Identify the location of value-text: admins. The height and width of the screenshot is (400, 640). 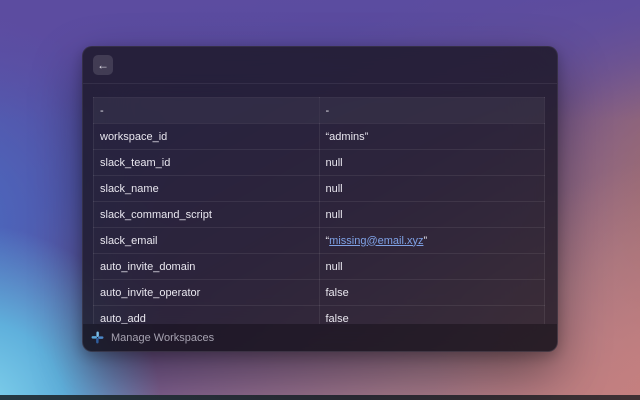
(347, 136).